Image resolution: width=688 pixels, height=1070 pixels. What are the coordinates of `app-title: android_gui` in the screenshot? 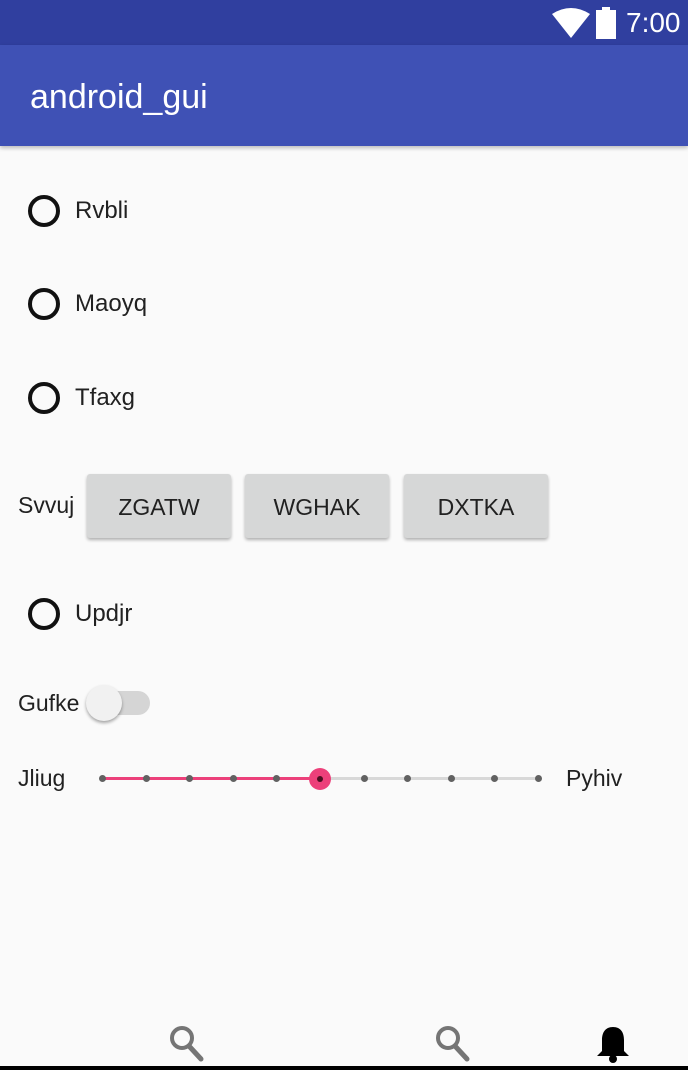 It's located at (119, 97).